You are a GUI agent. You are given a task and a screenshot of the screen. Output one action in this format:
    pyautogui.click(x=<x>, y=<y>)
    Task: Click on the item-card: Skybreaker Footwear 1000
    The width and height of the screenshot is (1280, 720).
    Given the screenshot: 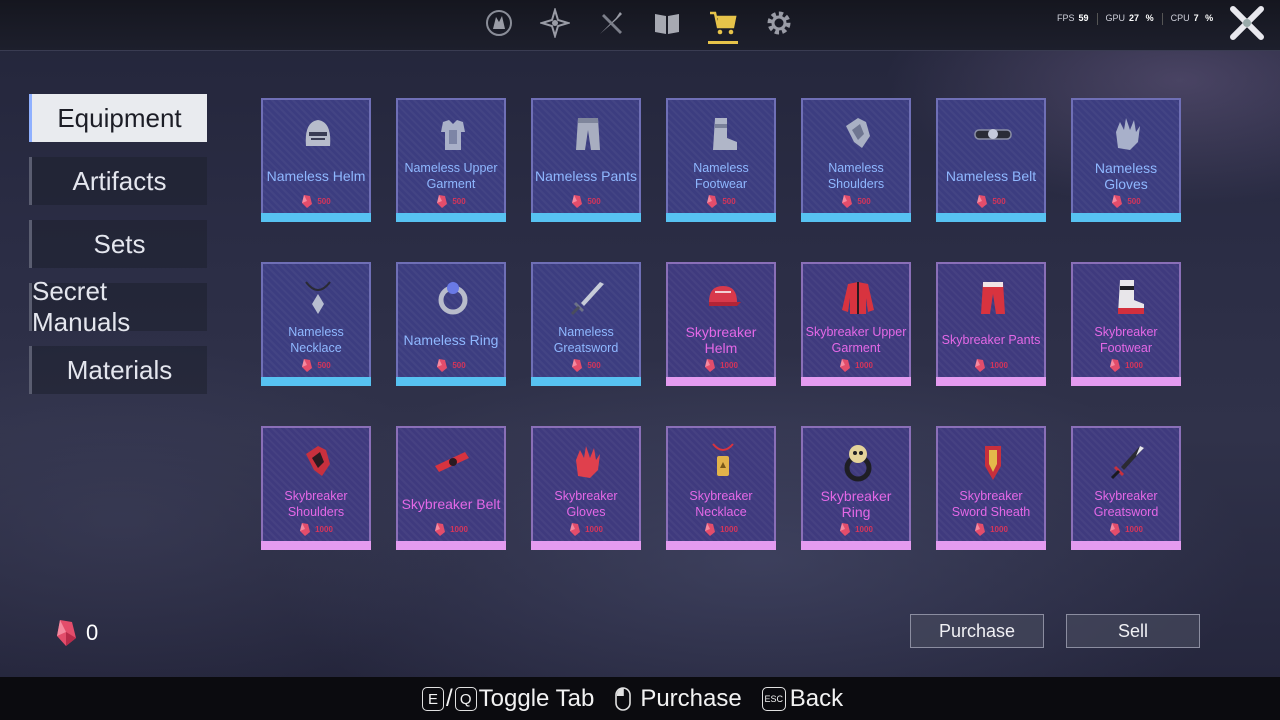 What is the action you would take?
    pyautogui.click(x=1126, y=324)
    